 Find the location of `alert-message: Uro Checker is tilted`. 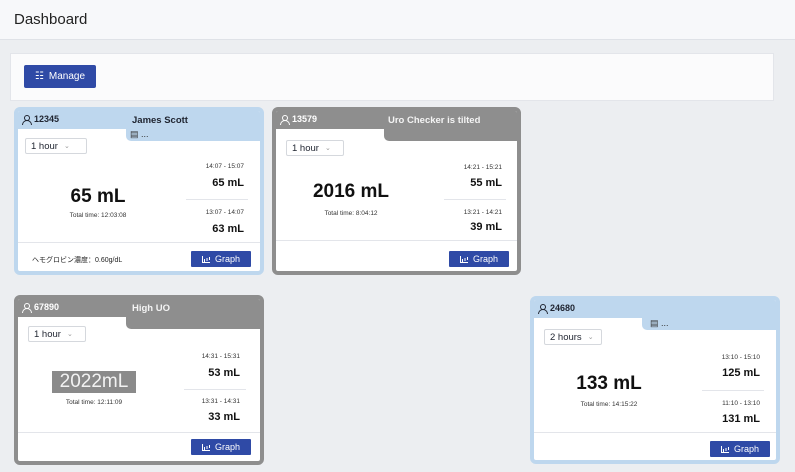

alert-message: Uro Checker is tilted is located at coordinates (434, 120).